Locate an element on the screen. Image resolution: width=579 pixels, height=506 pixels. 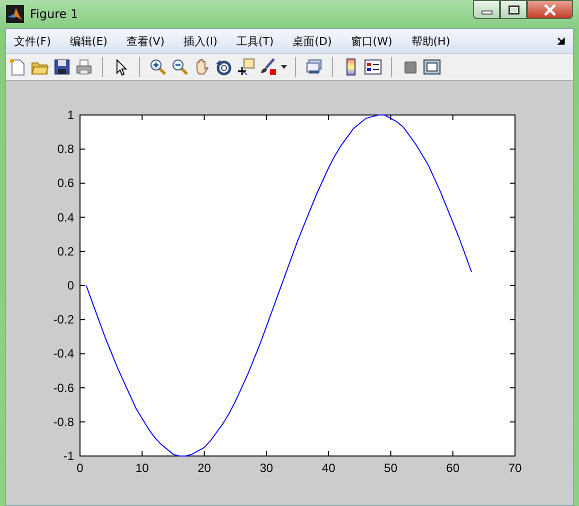
menu-item: 窗口(W) is located at coordinates (371, 41).